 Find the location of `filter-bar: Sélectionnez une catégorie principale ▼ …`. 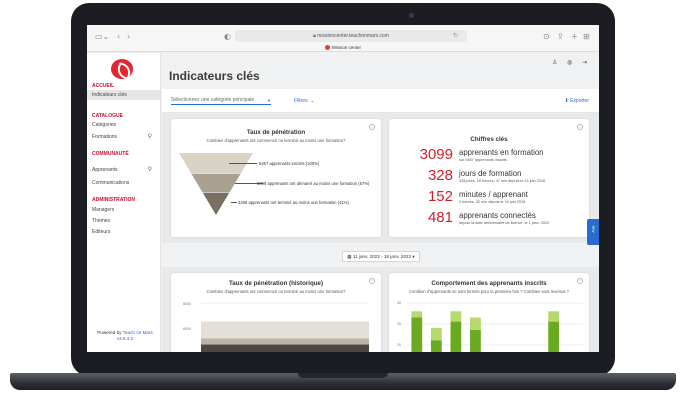

filter-bar: Sélectionnez une catégorie principale ▼ … is located at coordinates (380, 101).